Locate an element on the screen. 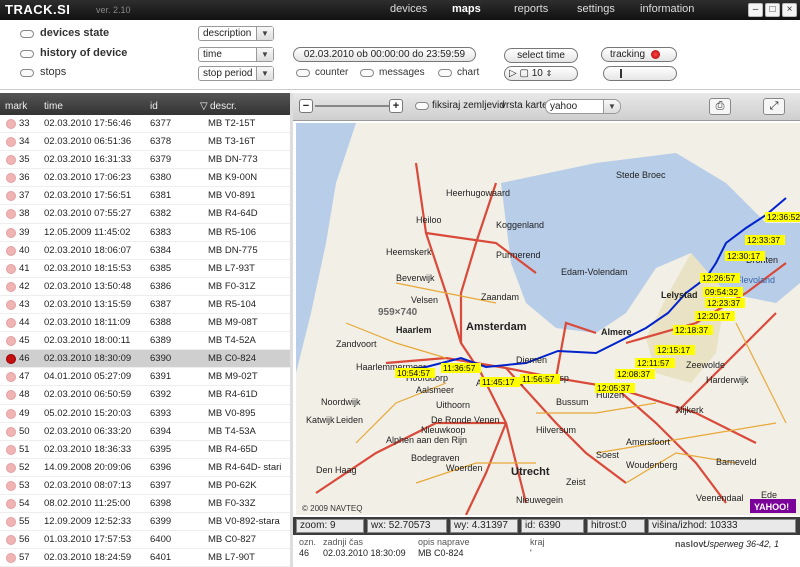  play-icon: ▷ is located at coordinates (513, 73).